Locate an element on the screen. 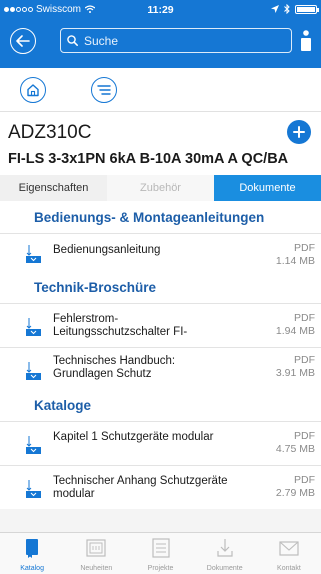 The image size is (321, 574). top-bar: Swisscom 11:29 Suche is located at coordinates (160, 34).